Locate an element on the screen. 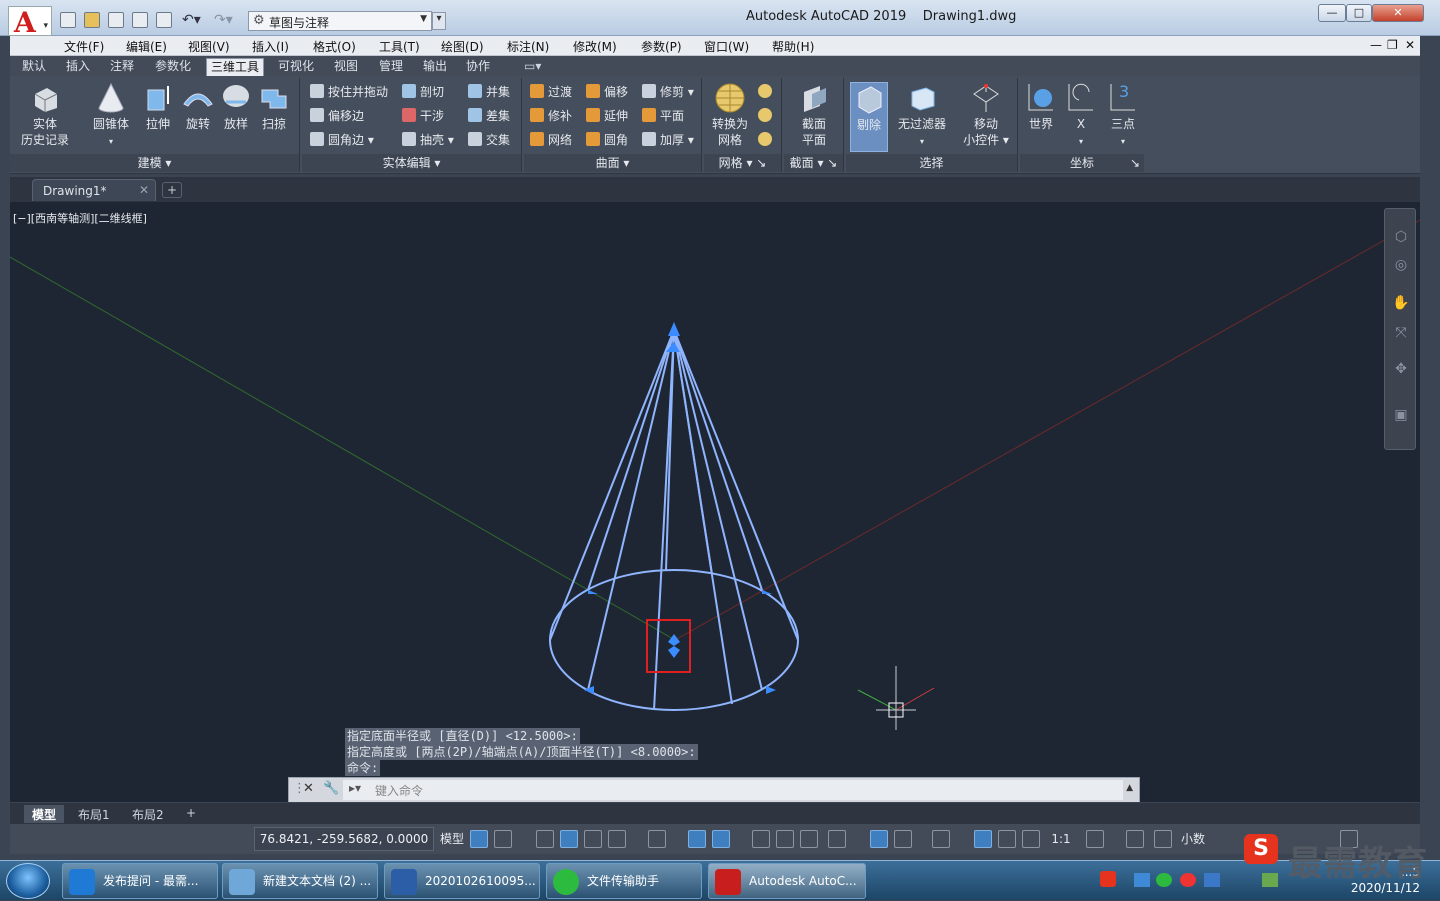 The image size is (1440, 901). shell-button: 抽壳 ▾ is located at coordinates (428, 140).